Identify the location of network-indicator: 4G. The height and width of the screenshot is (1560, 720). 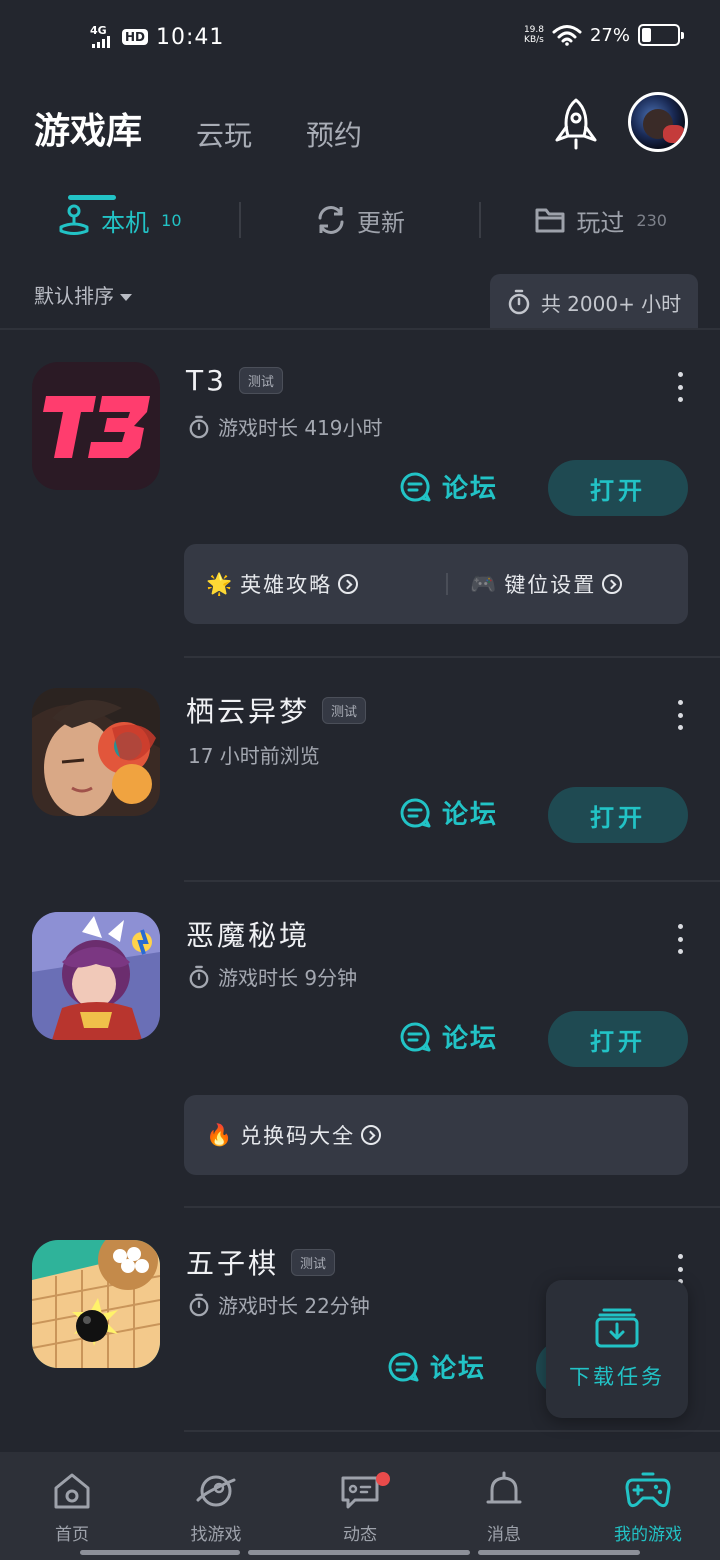
(101, 37).